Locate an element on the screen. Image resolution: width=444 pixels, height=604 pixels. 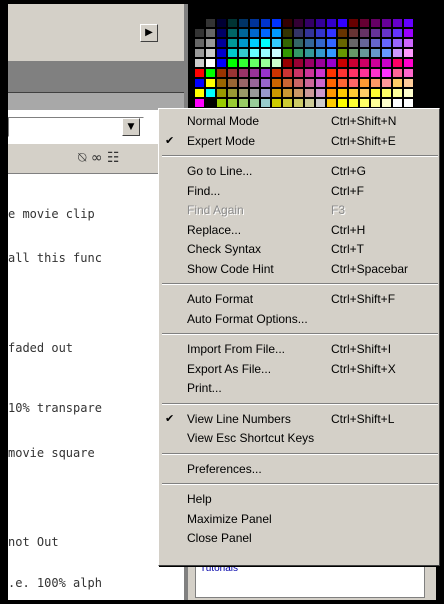
menu-item-close-panel: Close Panel is located at coordinates (299, 538).